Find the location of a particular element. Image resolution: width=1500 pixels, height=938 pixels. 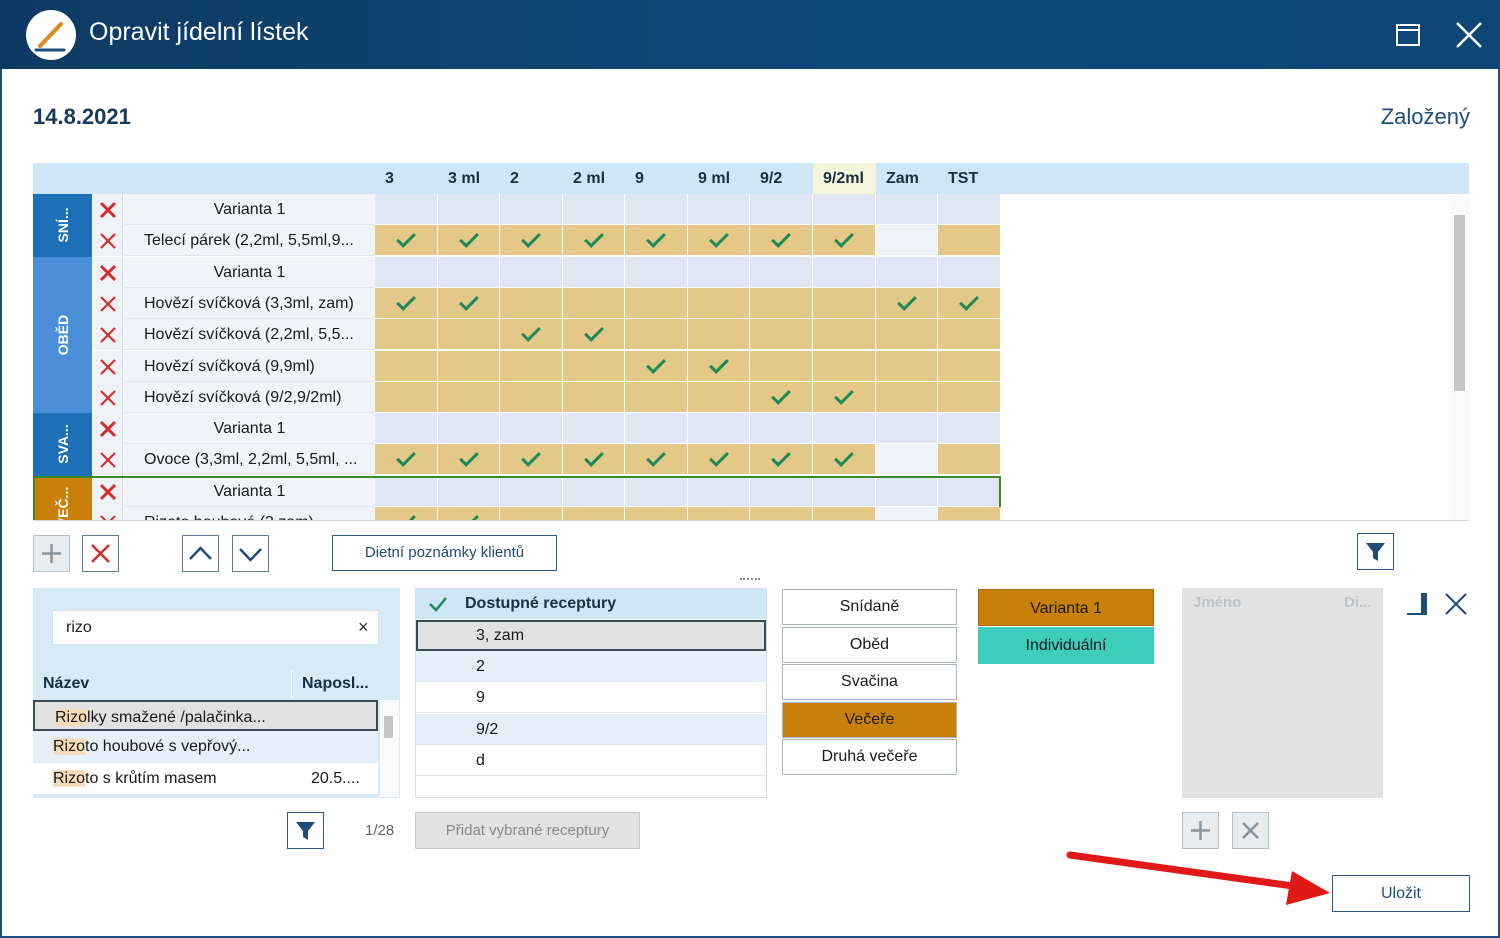

move-down-button is located at coordinates (250, 553).